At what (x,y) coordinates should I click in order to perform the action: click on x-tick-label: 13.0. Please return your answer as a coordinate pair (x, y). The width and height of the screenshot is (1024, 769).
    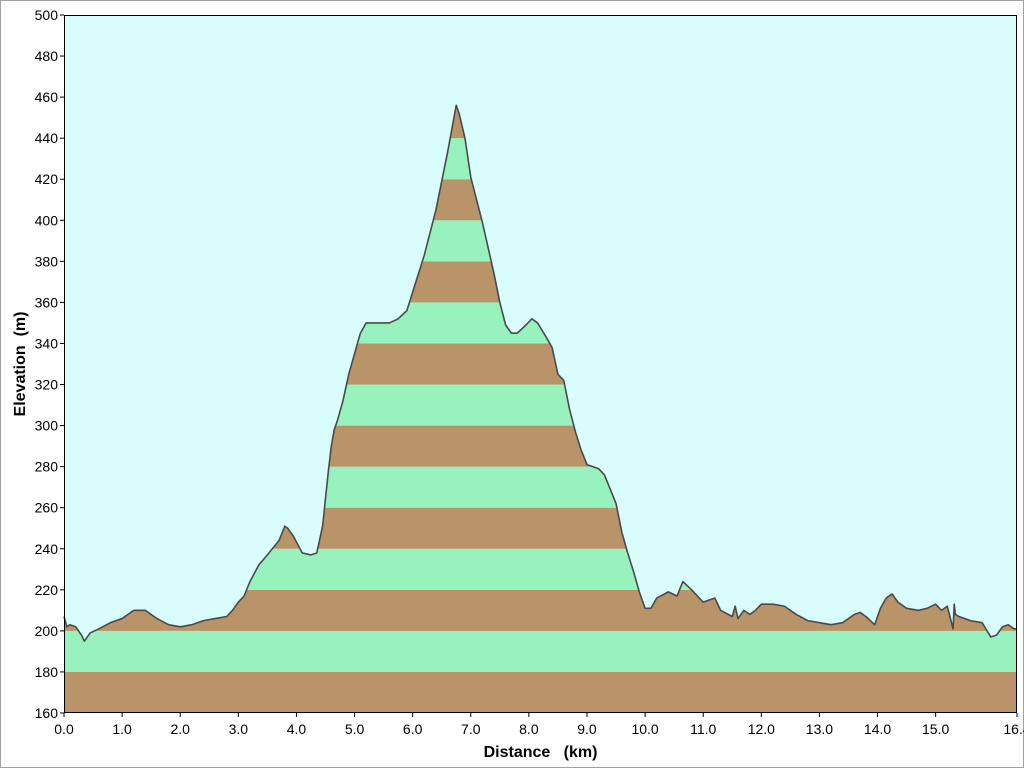
    Looking at the image, I should click on (819, 729).